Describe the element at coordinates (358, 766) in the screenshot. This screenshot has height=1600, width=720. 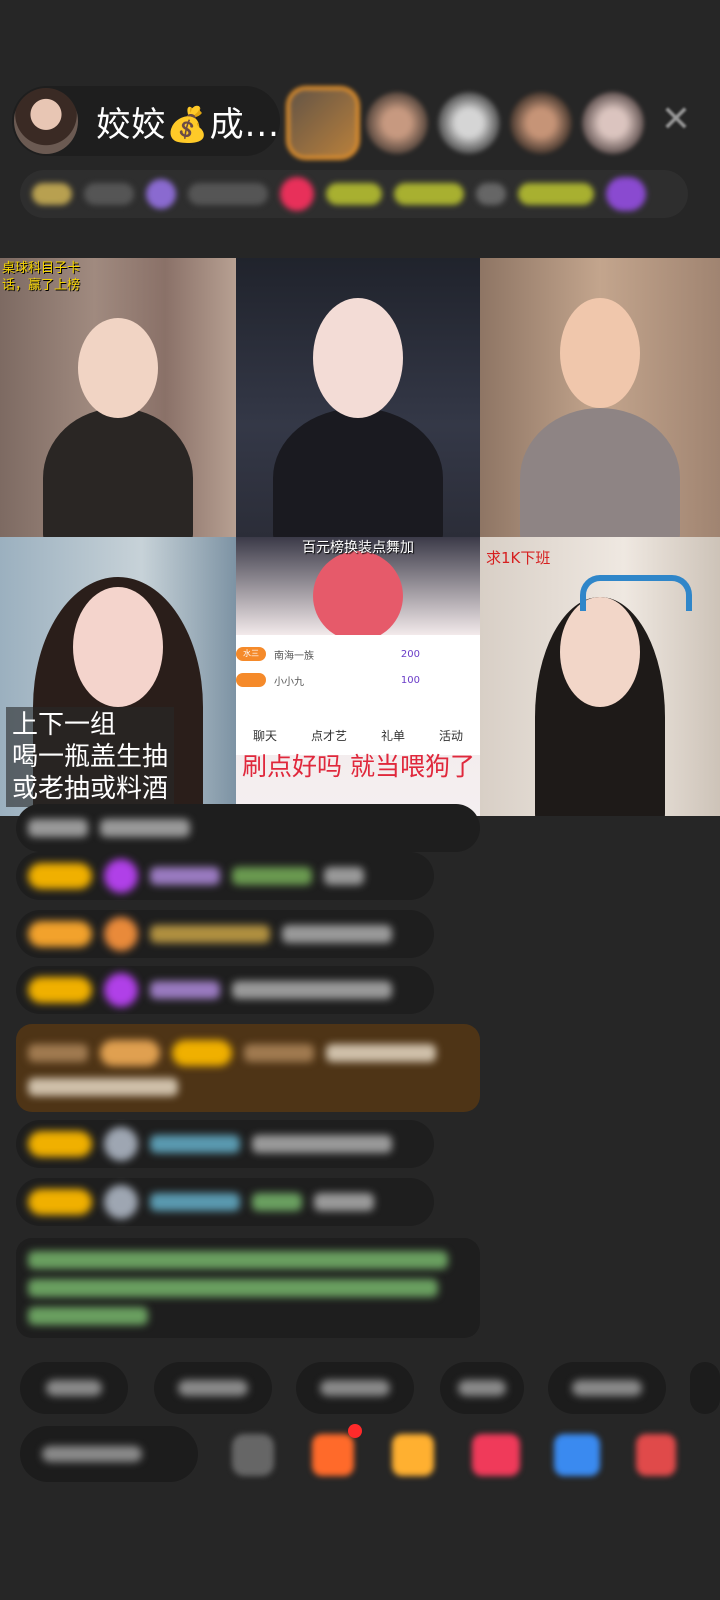
I see `tile-red-caption: 刷点好吗 就当喂狗了` at that location.